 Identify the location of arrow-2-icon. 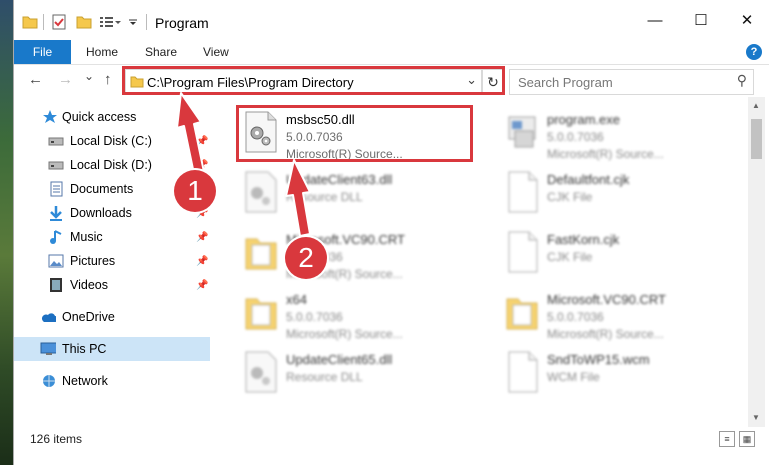
(298, 198).